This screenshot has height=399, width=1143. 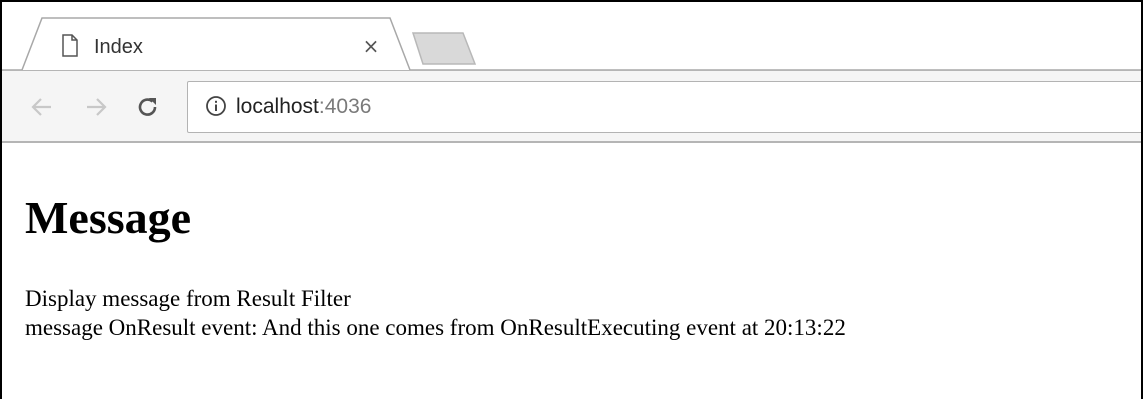 What do you see at coordinates (42, 107) in the screenshot?
I see `arrow-left-icon` at bounding box center [42, 107].